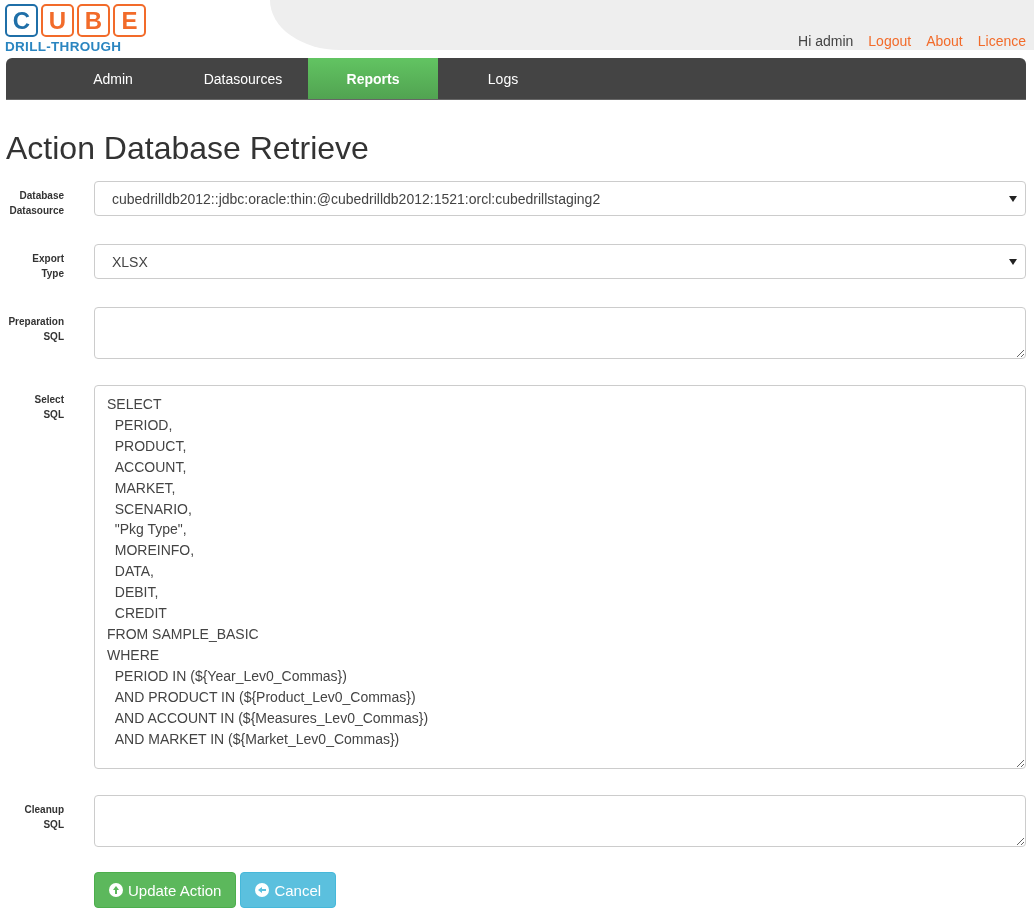  Describe the element at coordinates (243, 78) in the screenshot. I see `nav-tab: Datasources` at that location.